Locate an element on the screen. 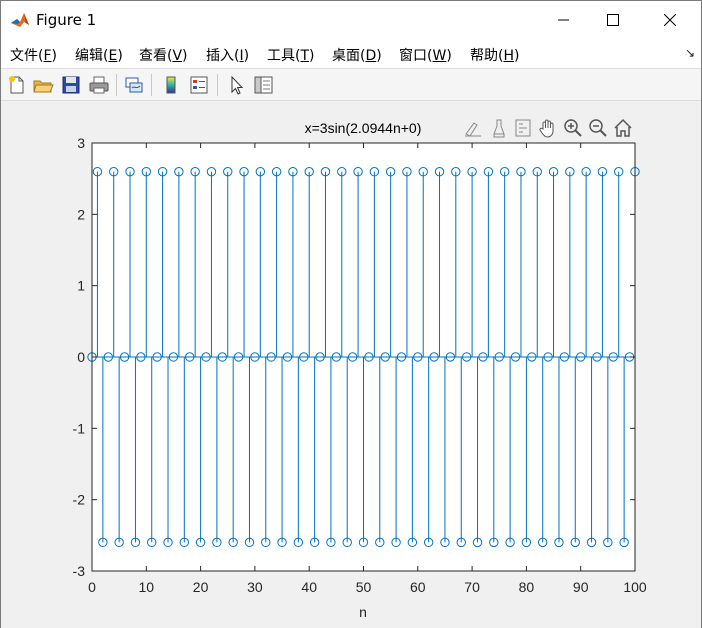 This screenshot has height=628, width=702. x-tick-label: 20 is located at coordinates (201, 587).